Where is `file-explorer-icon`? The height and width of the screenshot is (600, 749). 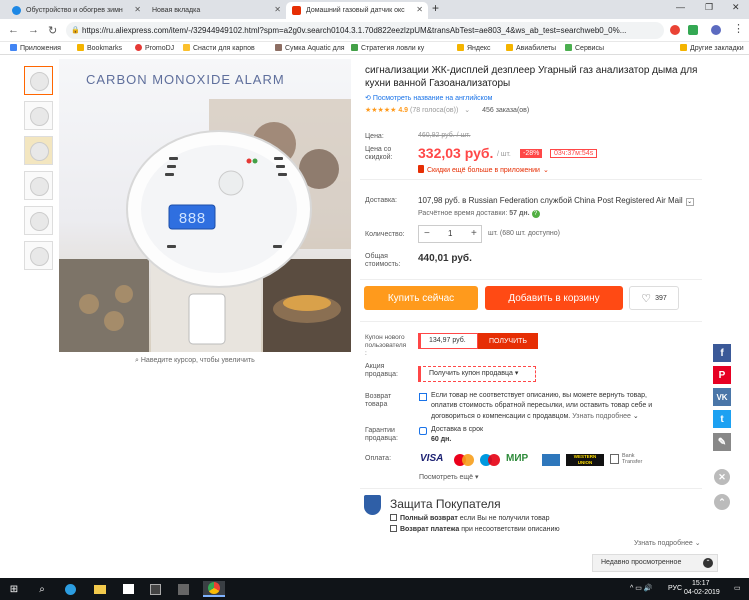
file-explorer-icon is located at coordinates (100, 589).